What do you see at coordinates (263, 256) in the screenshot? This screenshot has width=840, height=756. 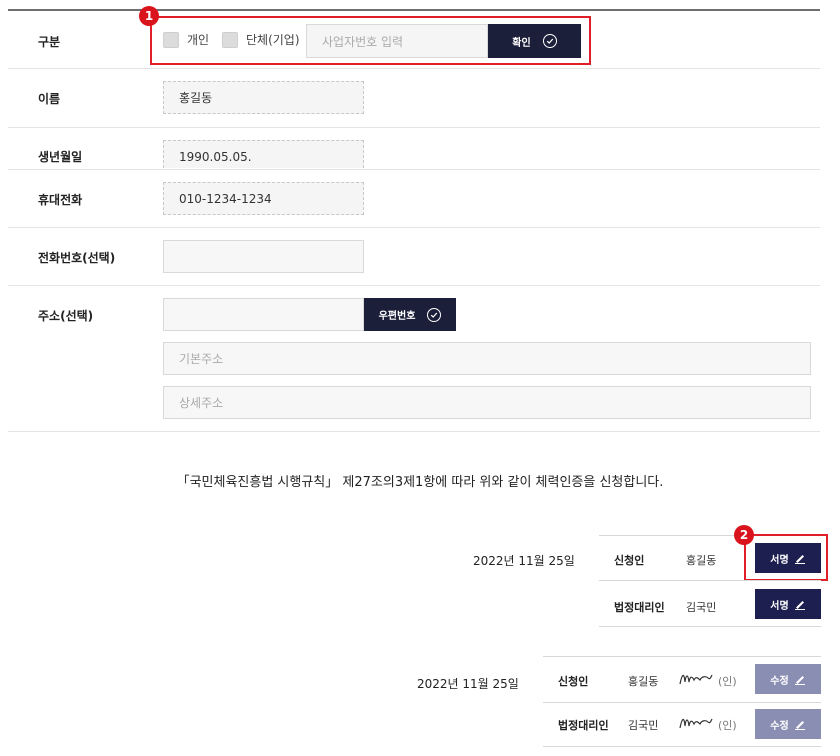 I see `phone-input` at bounding box center [263, 256].